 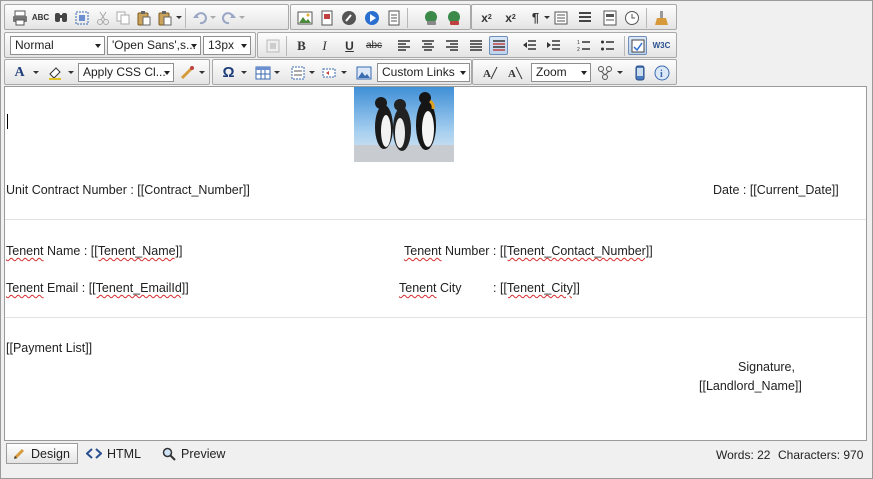 What do you see at coordinates (57, 45) in the screenshot?
I see `format-block-dropdown: Normal` at bounding box center [57, 45].